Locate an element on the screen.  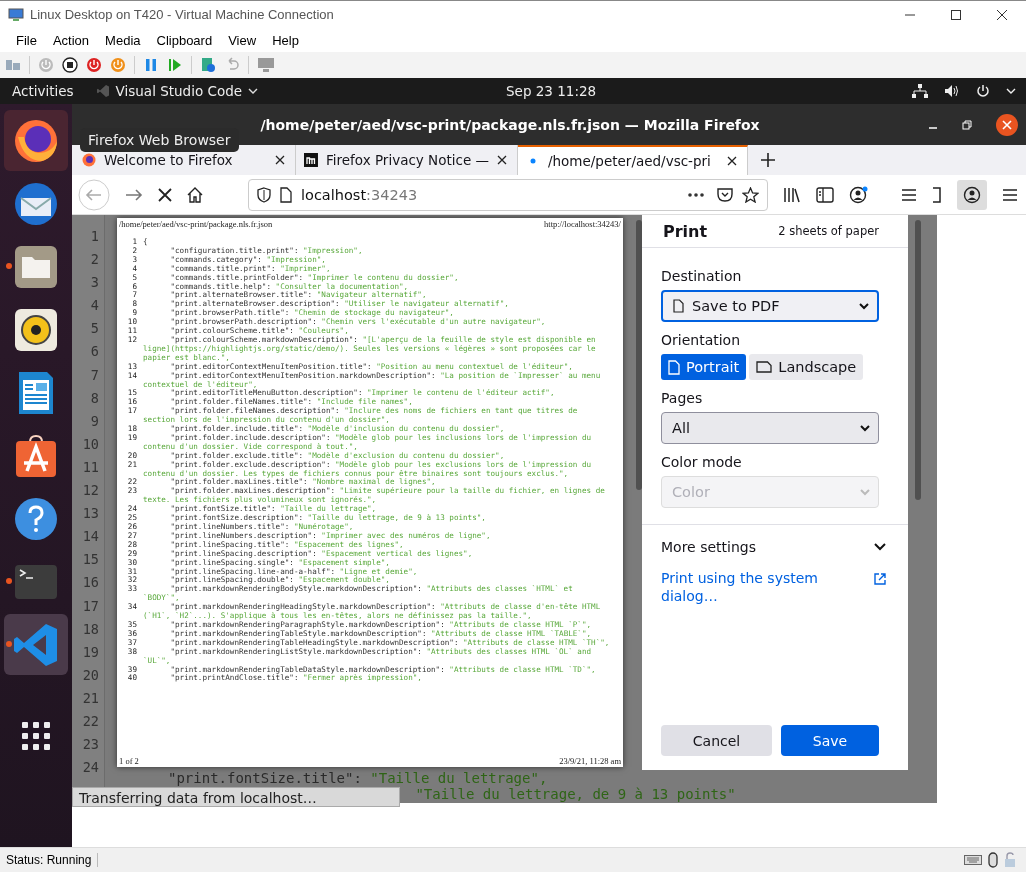
line-number: 13 is located at coordinates (90, 514).